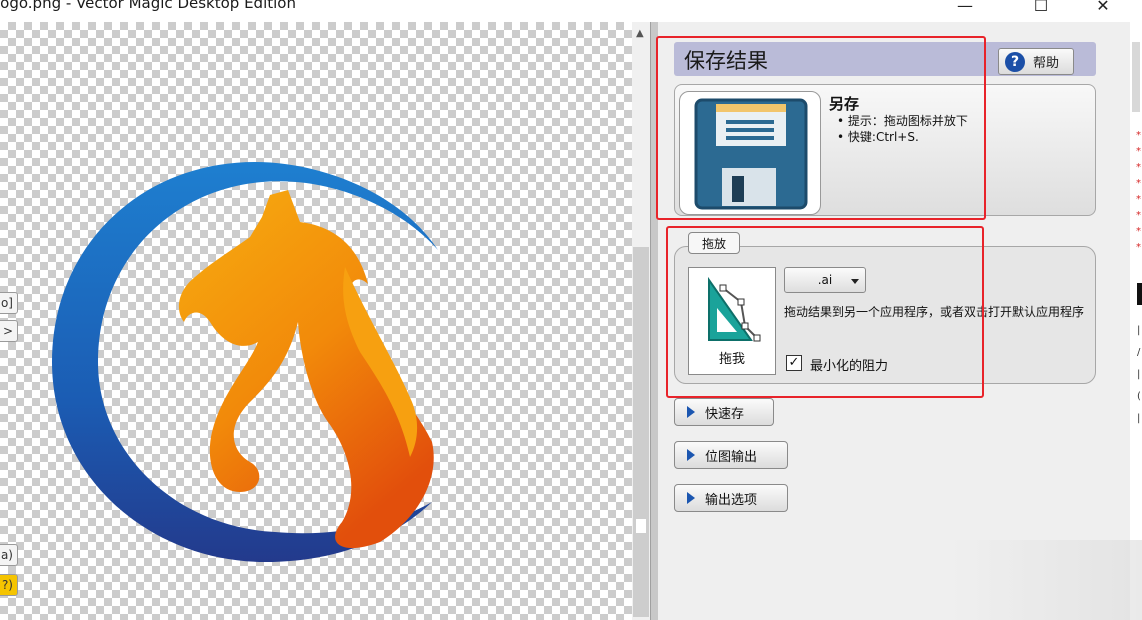 This screenshot has width=1142, height=620. Describe the element at coordinates (1139, 374) in the screenshot. I see `adjacent-text: | / |(|` at that location.